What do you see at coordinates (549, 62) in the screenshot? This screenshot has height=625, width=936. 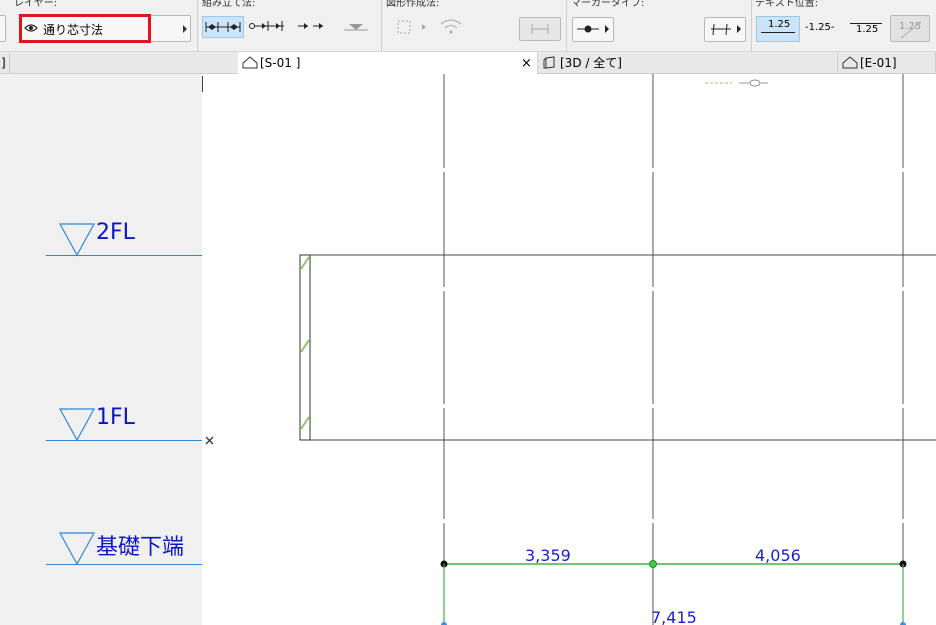 I see `cube-icon` at bounding box center [549, 62].